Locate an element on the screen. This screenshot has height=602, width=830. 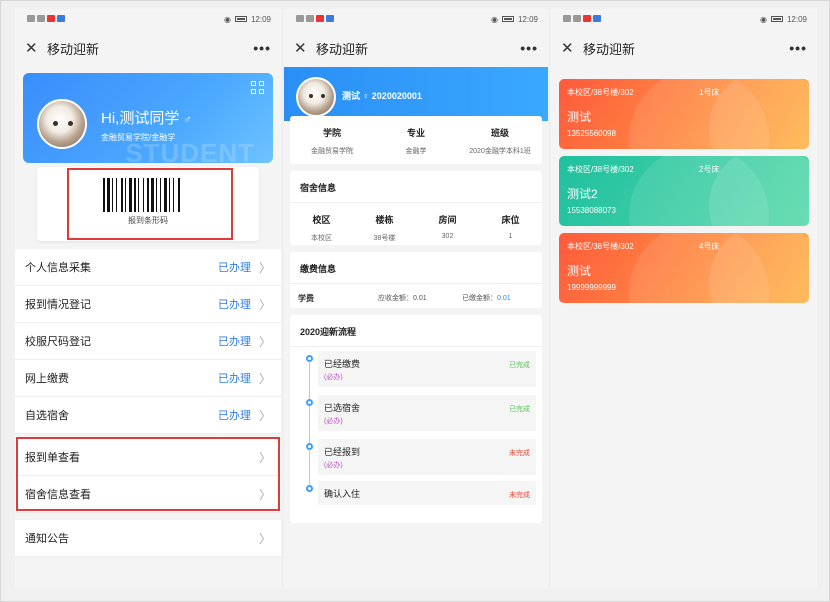
flow-title: 2020迎新流程 is located at coordinates (328, 332).